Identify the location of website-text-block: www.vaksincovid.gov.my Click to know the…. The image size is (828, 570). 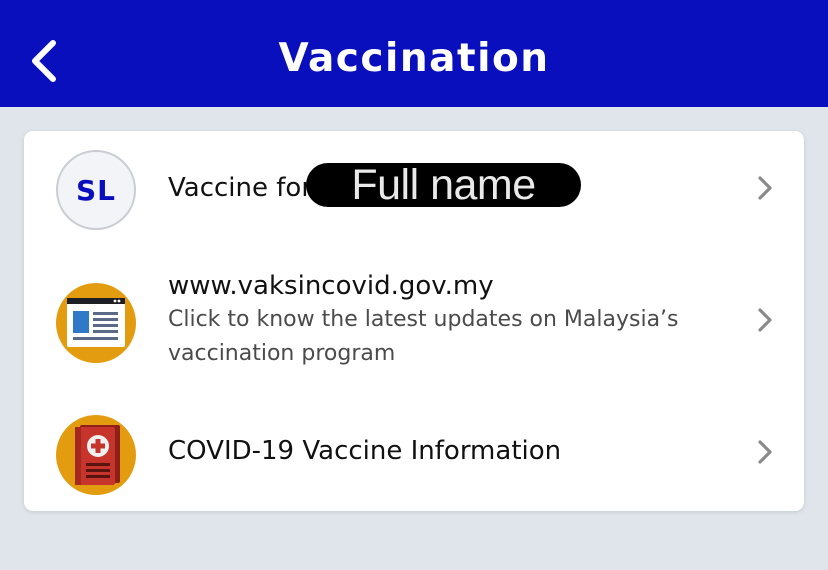
(423, 320).